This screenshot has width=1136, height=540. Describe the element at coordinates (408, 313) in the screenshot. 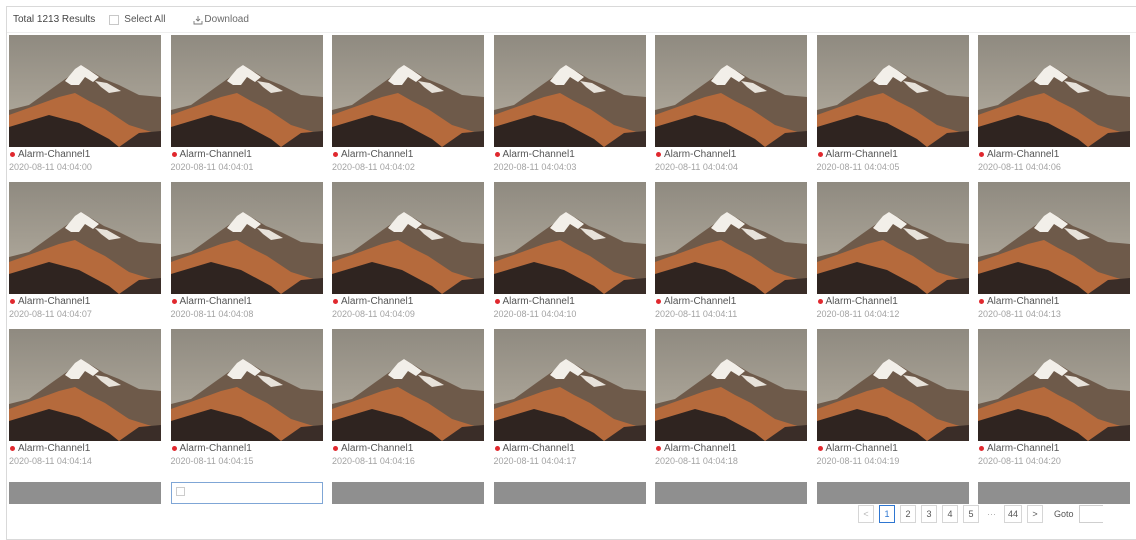

I see `snapshot-caption: Alarm-Channel1 2020-08-11 04:04:09` at that location.